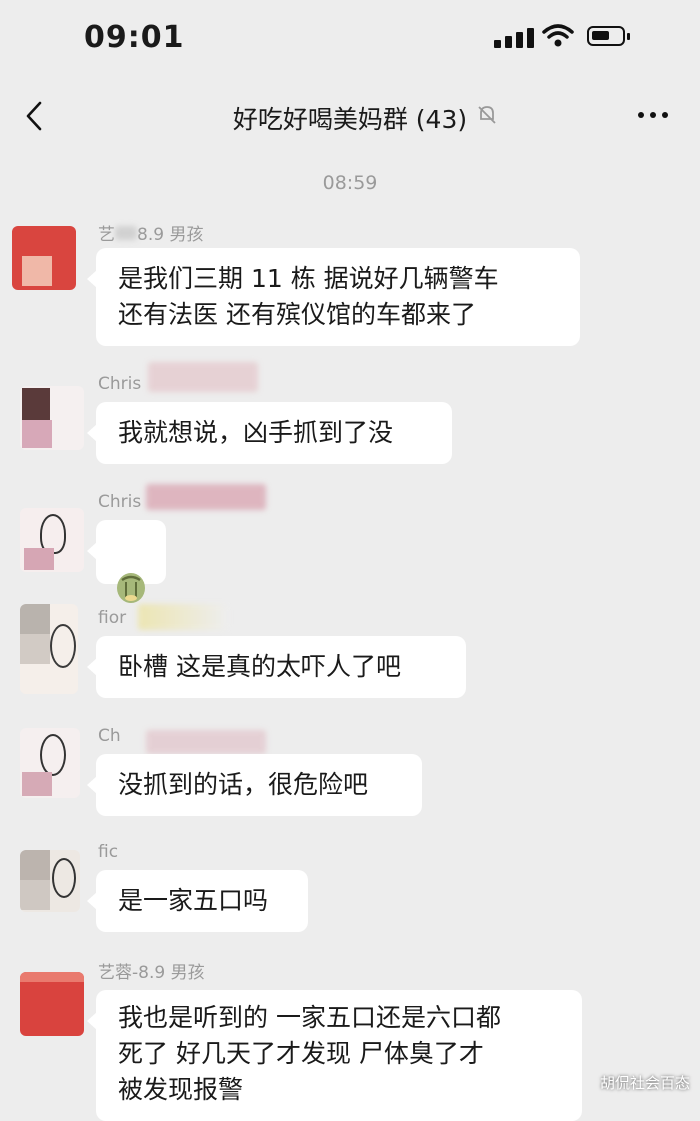 Image resolution: width=700 pixels, height=1121 pixels. I want to click on sender-name: Ch, so click(109, 736).